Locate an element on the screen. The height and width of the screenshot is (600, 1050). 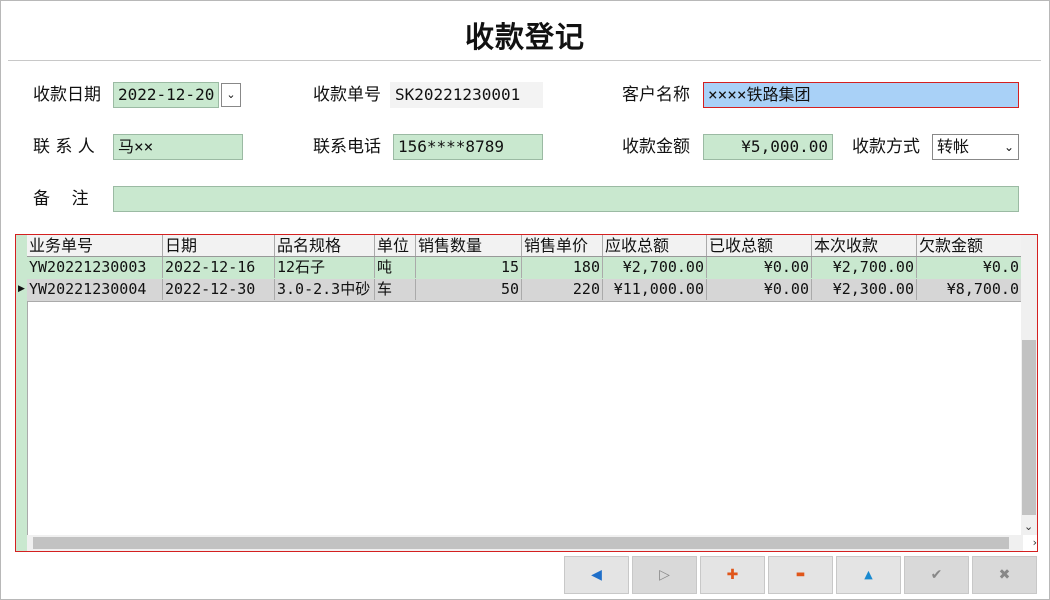
vertical-scroll-thumb is located at coordinates (1029, 427).